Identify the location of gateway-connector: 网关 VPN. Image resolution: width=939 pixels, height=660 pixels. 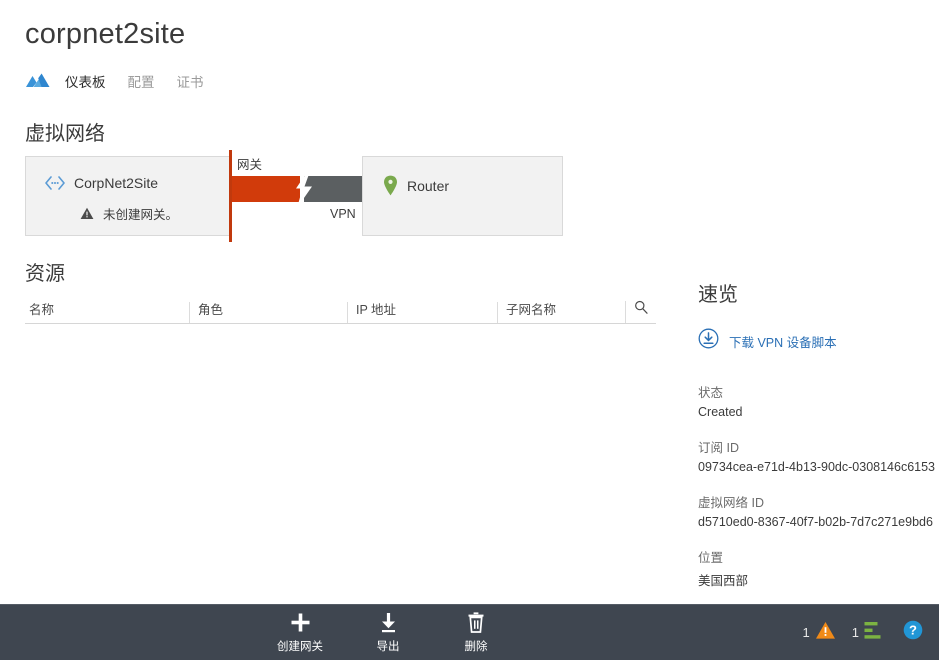
(299, 196).